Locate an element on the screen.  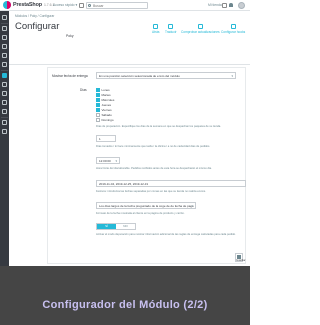
configure-hooks-button: Configurar hooks is located at coordinates (233, 29).